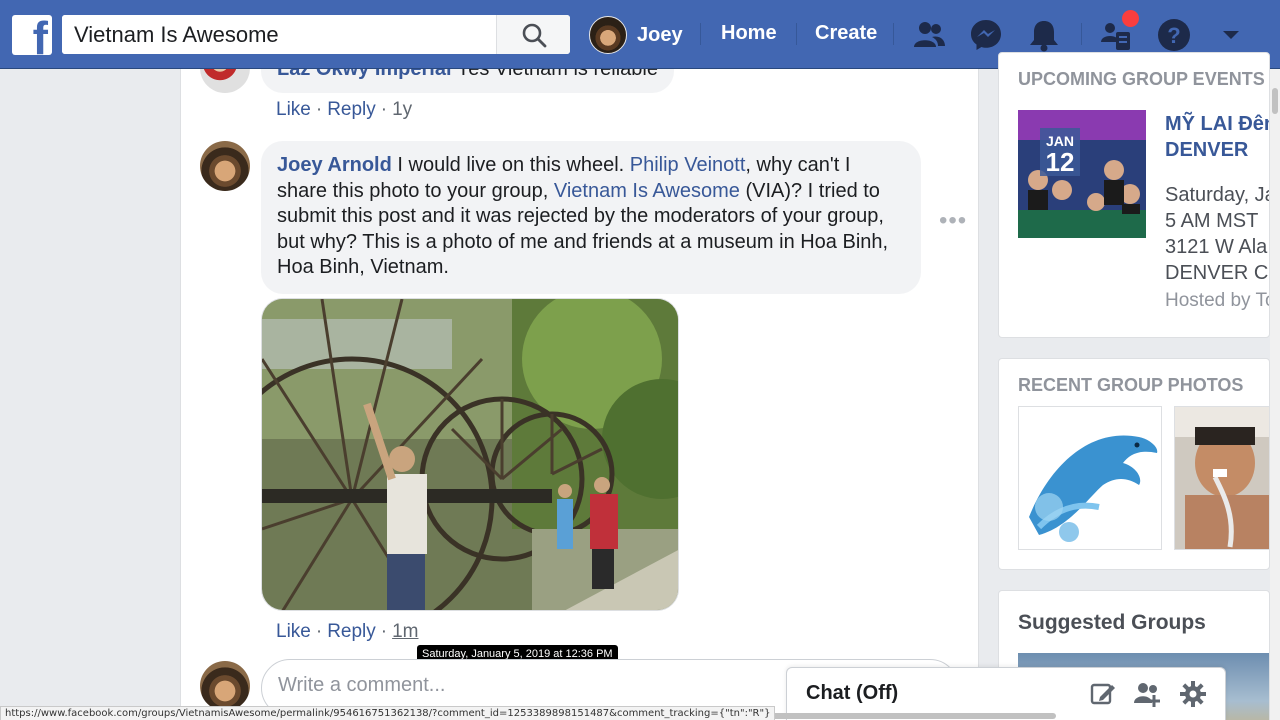 The width and height of the screenshot is (1280, 720). What do you see at coordinates (986, 35) in the screenshot?
I see `messenger-icon` at bounding box center [986, 35].